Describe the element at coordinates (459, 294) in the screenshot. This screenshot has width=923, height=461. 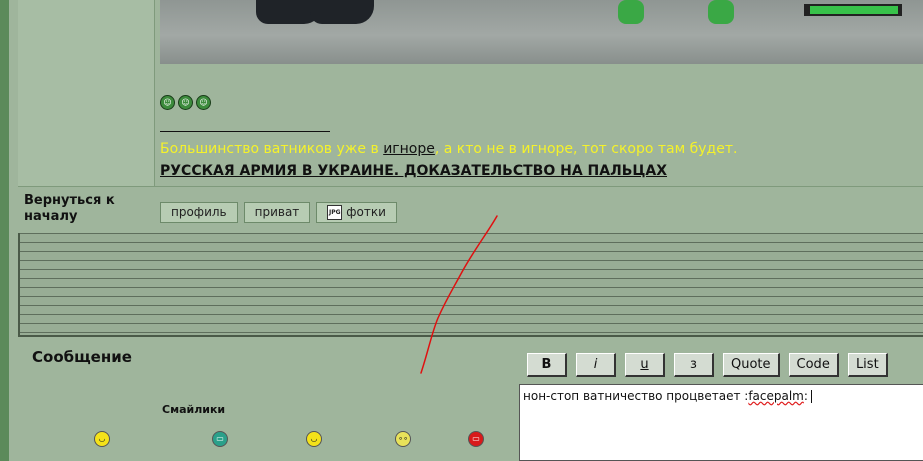
I see `red-annotation-line` at that location.